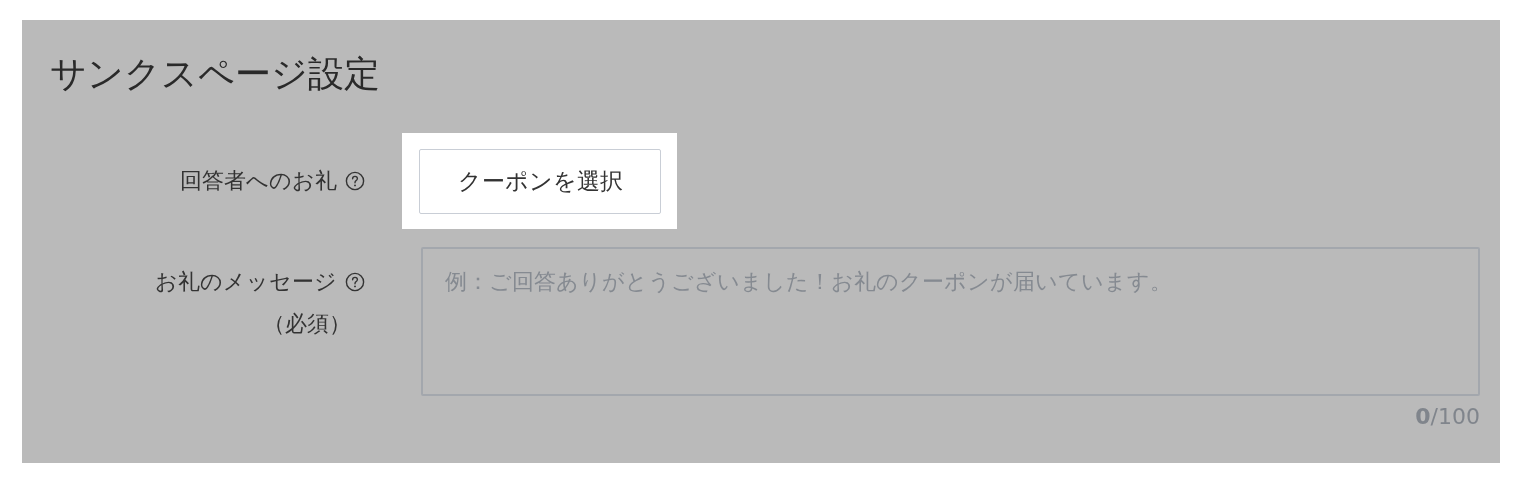 This screenshot has width=1538, height=484. Describe the element at coordinates (1447, 417) in the screenshot. I see `character-counter: 0/100` at that location.